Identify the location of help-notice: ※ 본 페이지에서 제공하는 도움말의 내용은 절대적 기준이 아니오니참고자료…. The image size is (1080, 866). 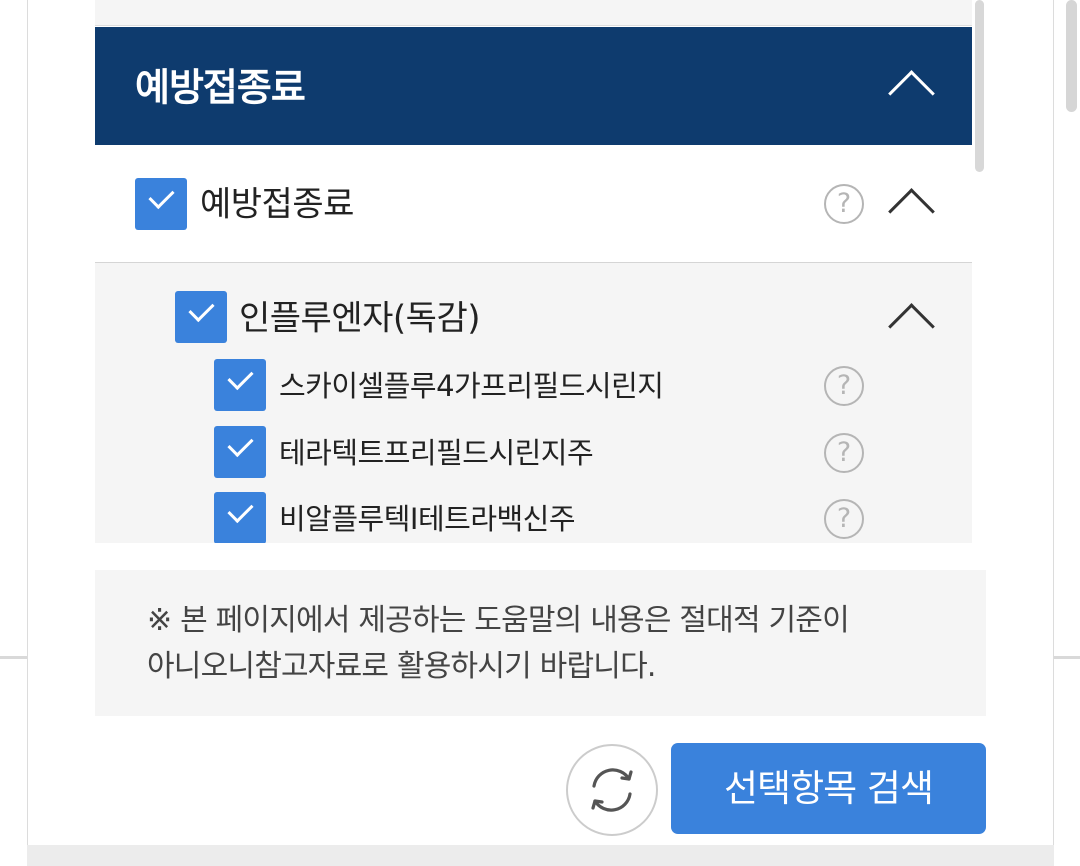
(540, 643).